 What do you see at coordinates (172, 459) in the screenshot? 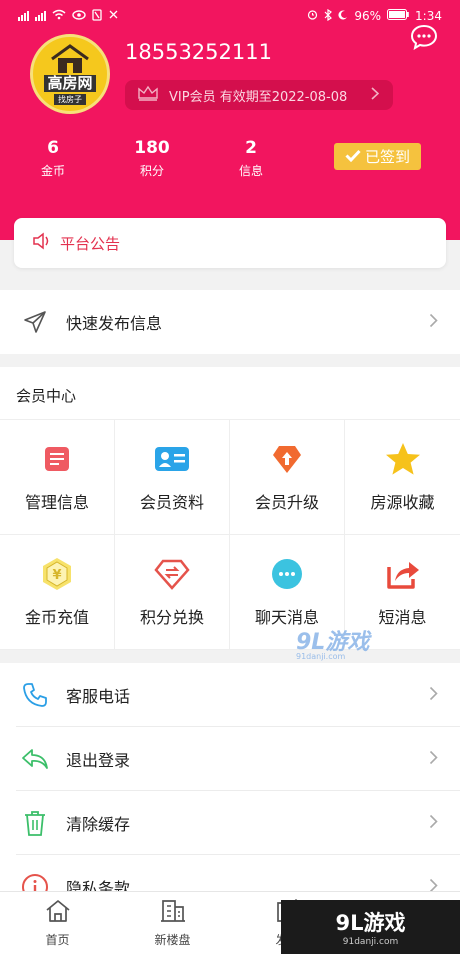
I see `member-profile-icon` at bounding box center [172, 459].